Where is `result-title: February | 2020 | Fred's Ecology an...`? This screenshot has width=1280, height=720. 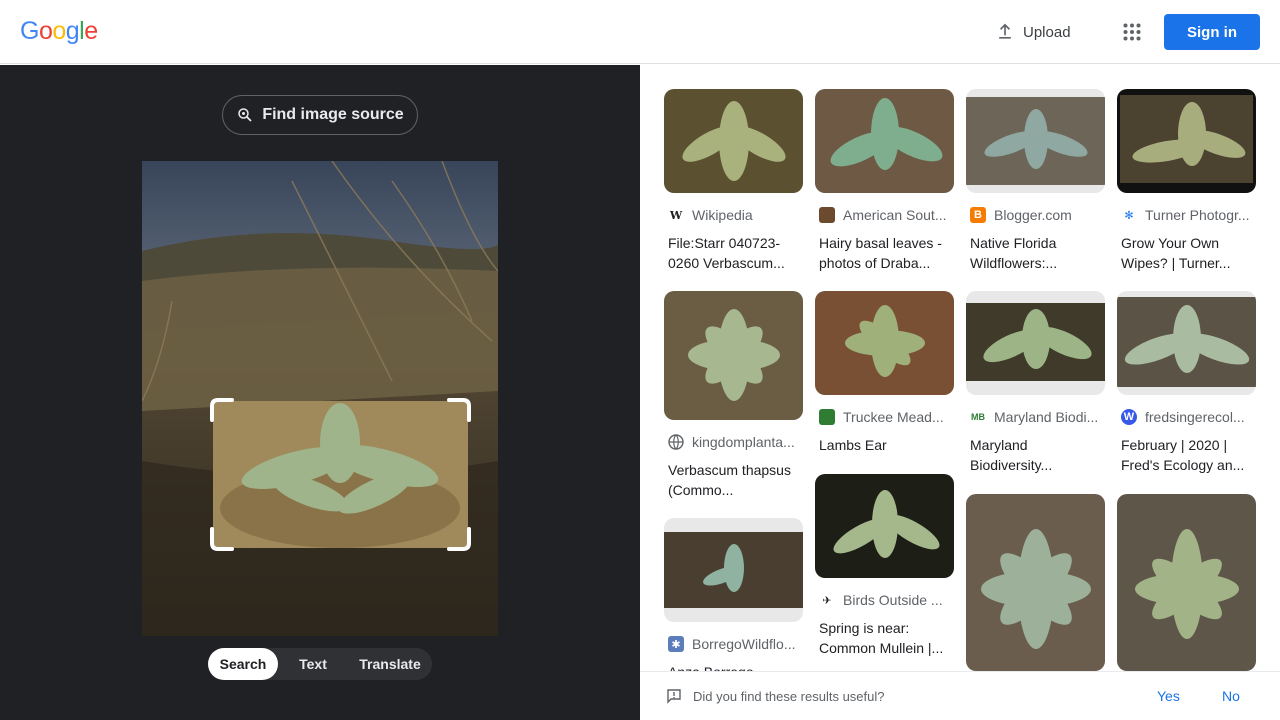
result-title: February | 2020 | Fred's Ecology an... is located at coordinates (1186, 455).